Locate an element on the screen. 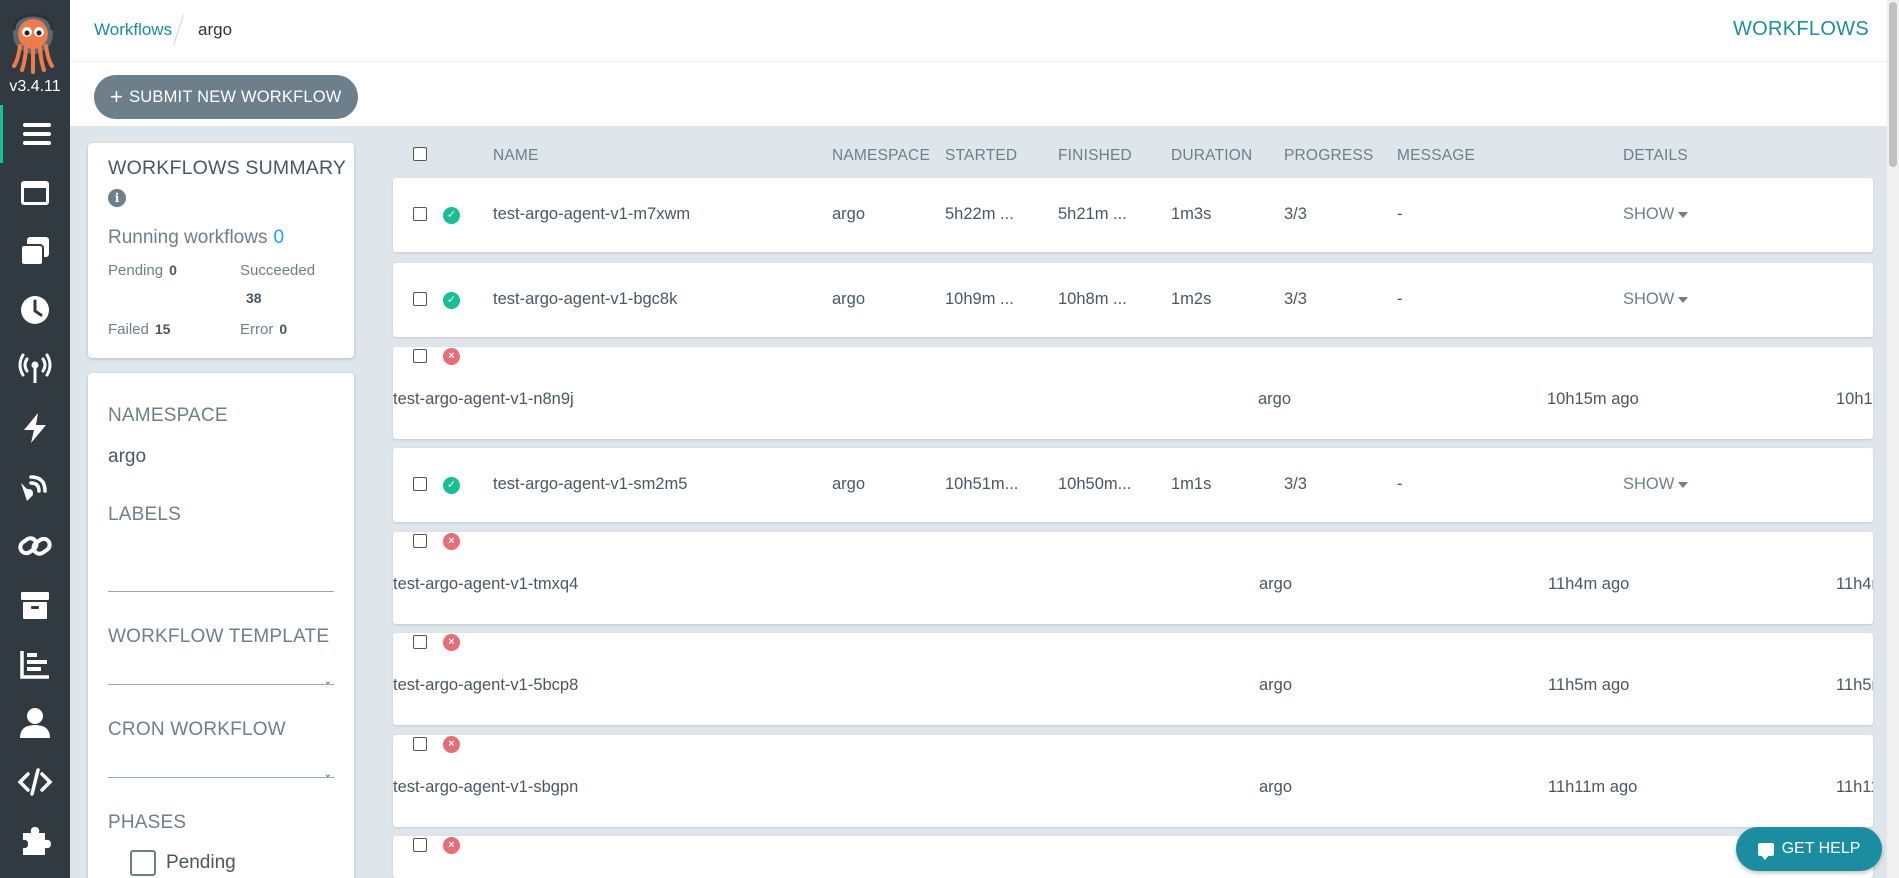 This screenshot has height=878, width=1899. submit-new-workflow-button: + SUBMIT NEW WORKFLOW is located at coordinates (226, 97).